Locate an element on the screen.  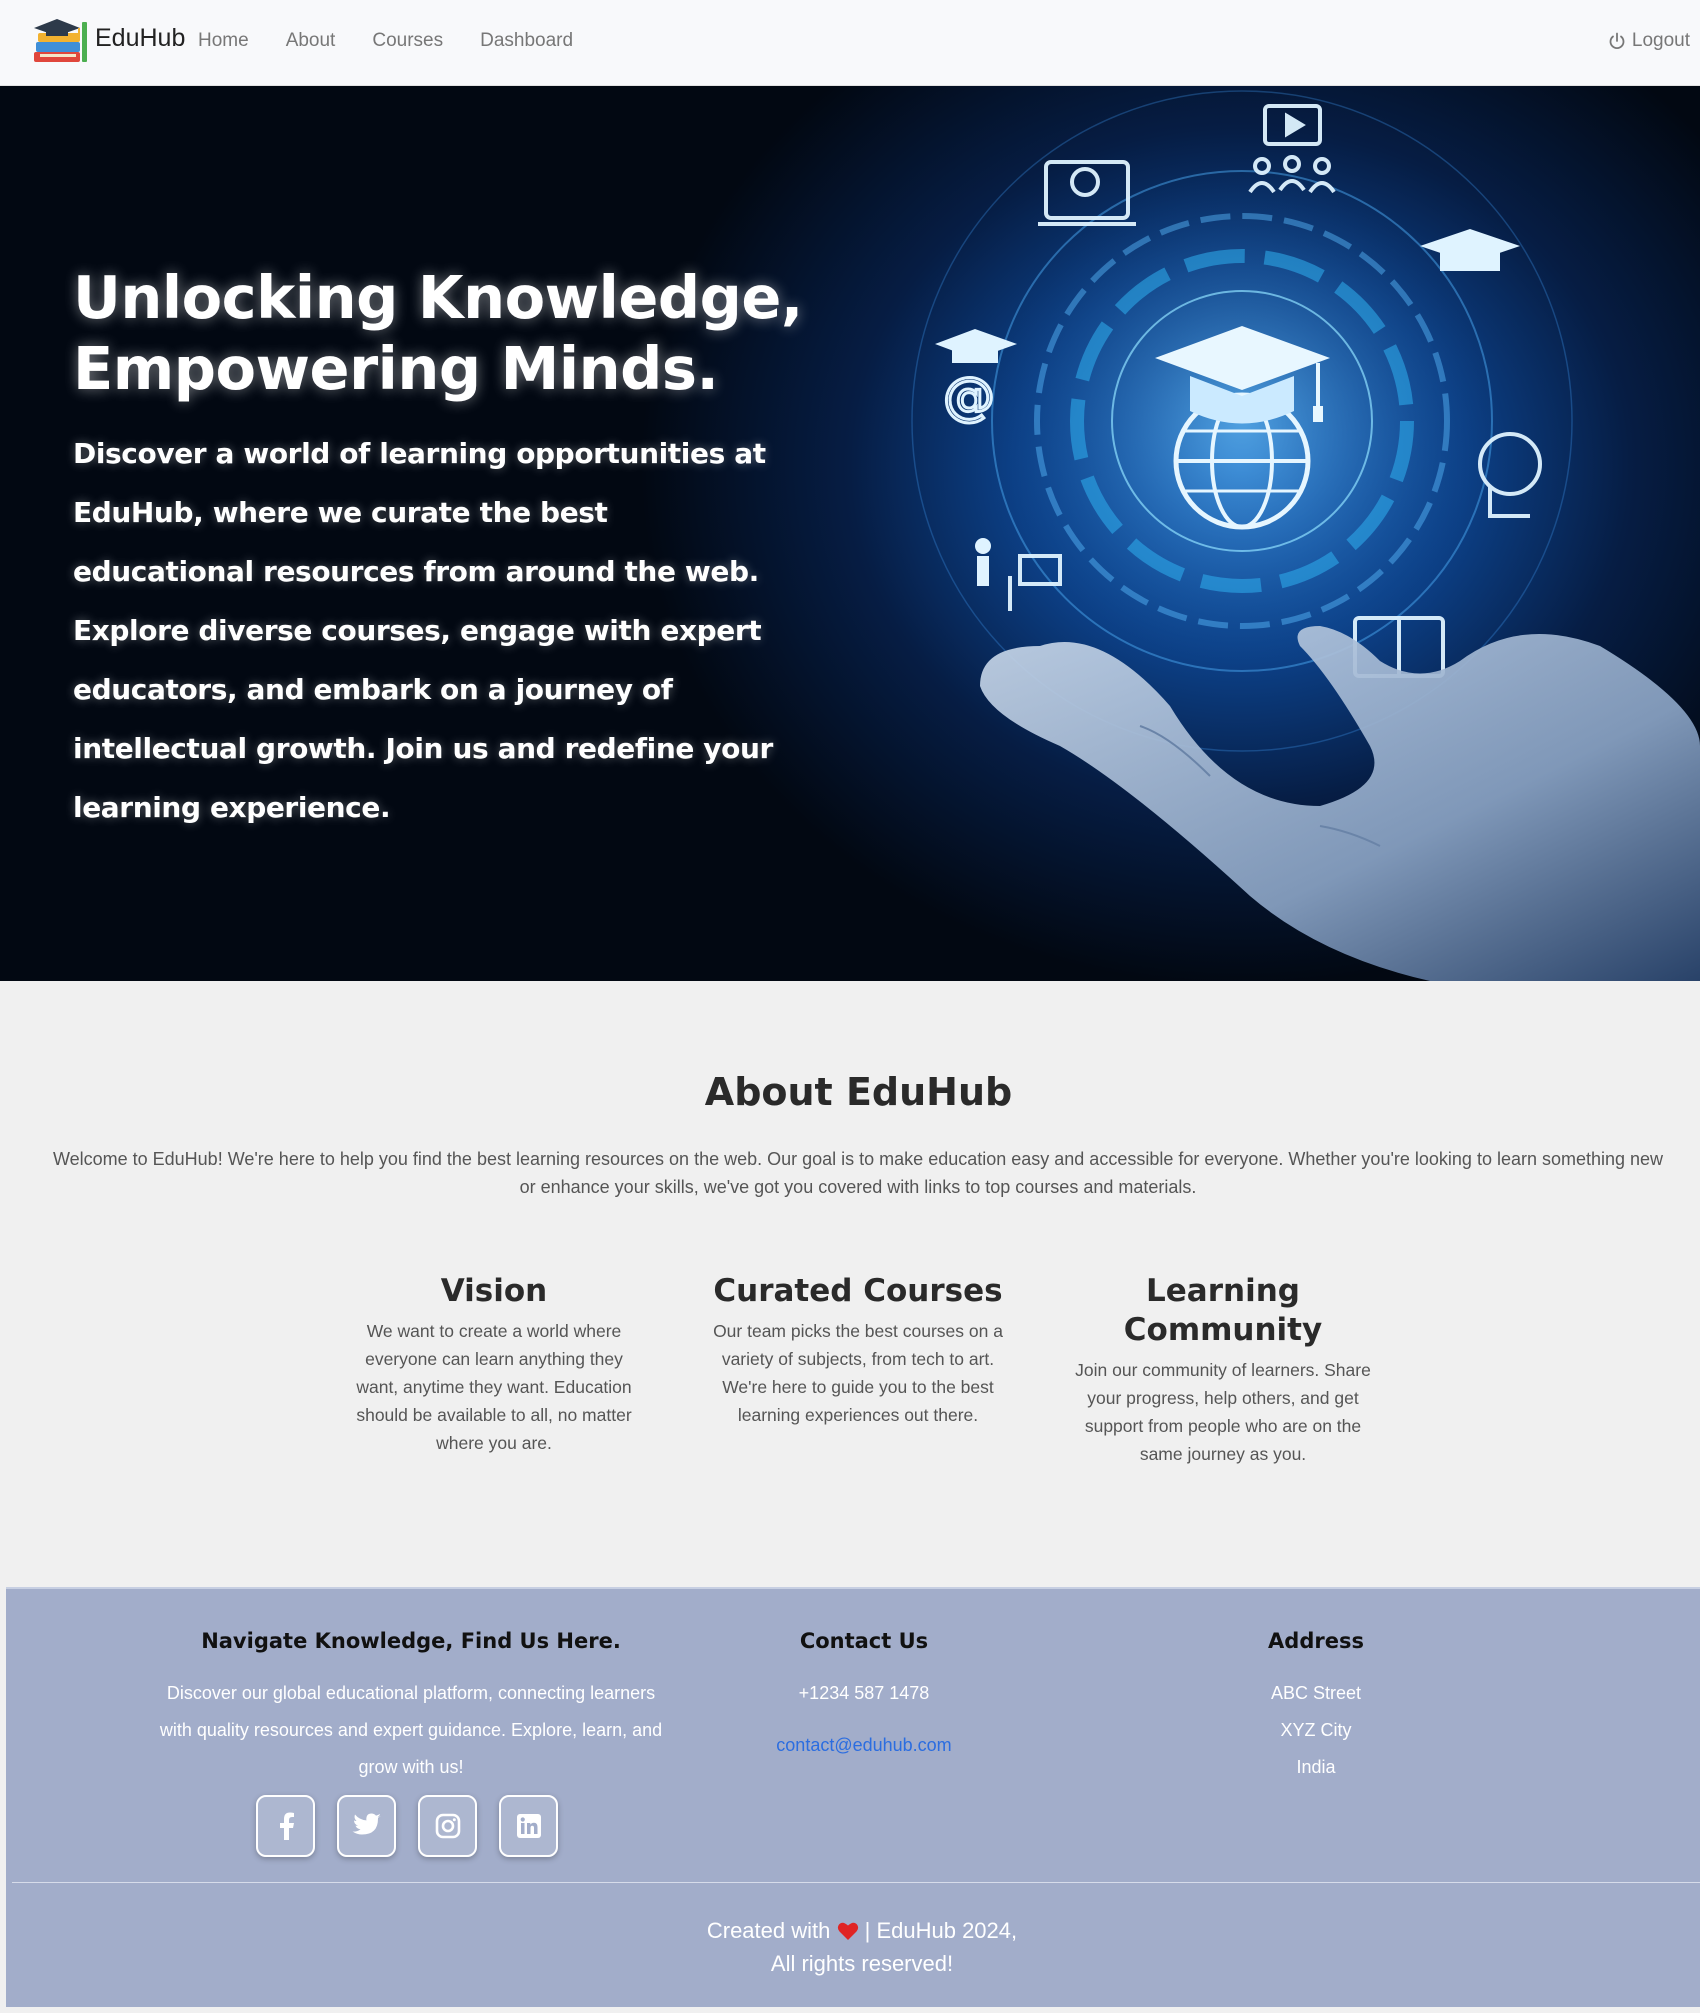
address-line-country: India is located at coordinates (1316, 1767).